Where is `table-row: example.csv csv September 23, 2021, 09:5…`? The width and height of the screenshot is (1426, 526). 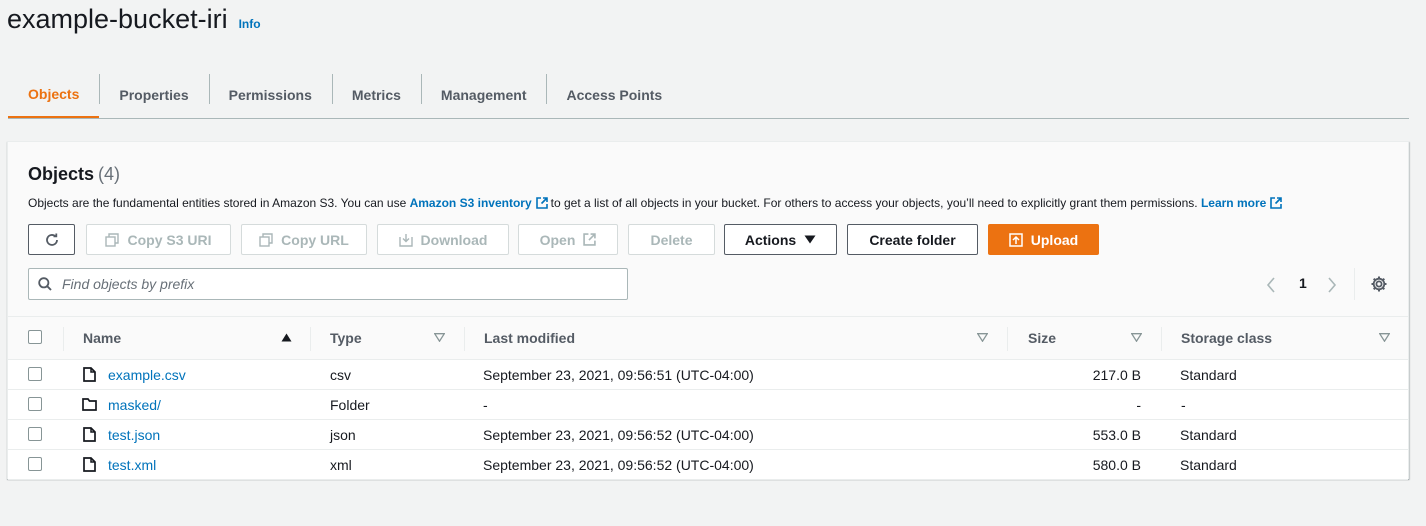 table-row: example.csv csv September 23, 2021, 09:5… is located at coordinates (708, 375).